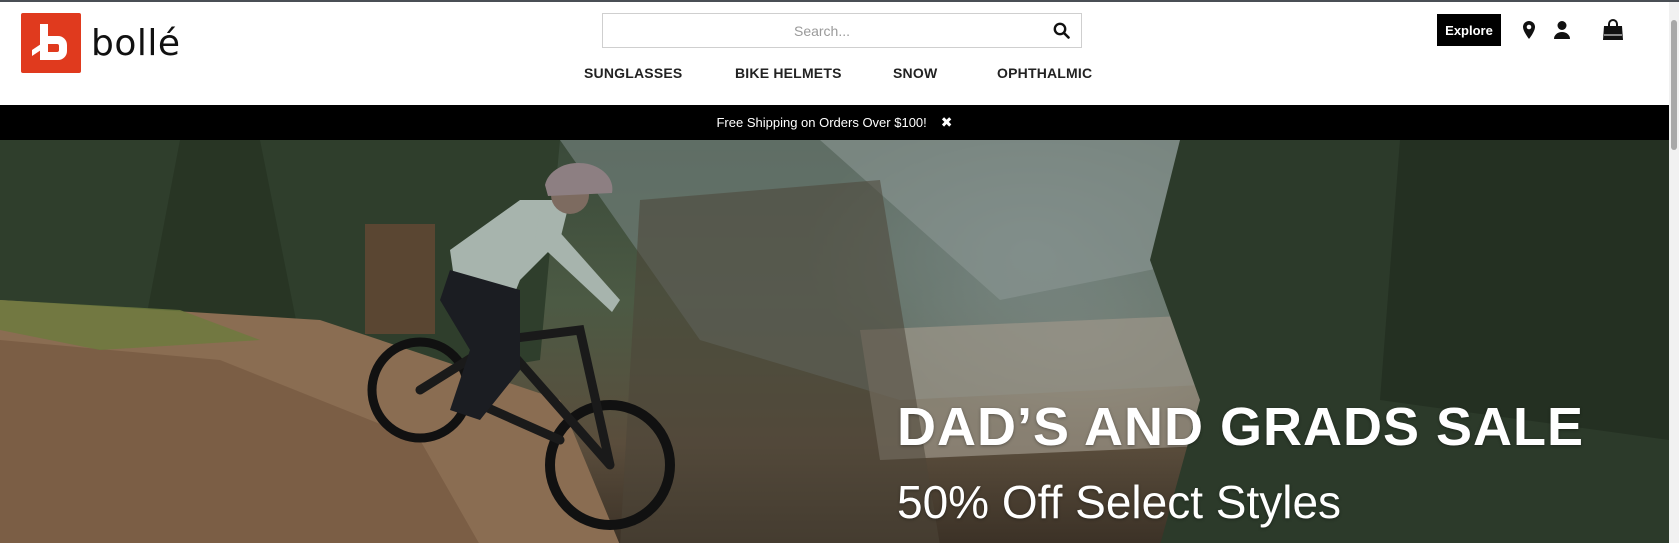  What do you see at coordinates (51, 43) in the screenshot?
I see `bolle-logo-icon` at bounding box center [51, 43].